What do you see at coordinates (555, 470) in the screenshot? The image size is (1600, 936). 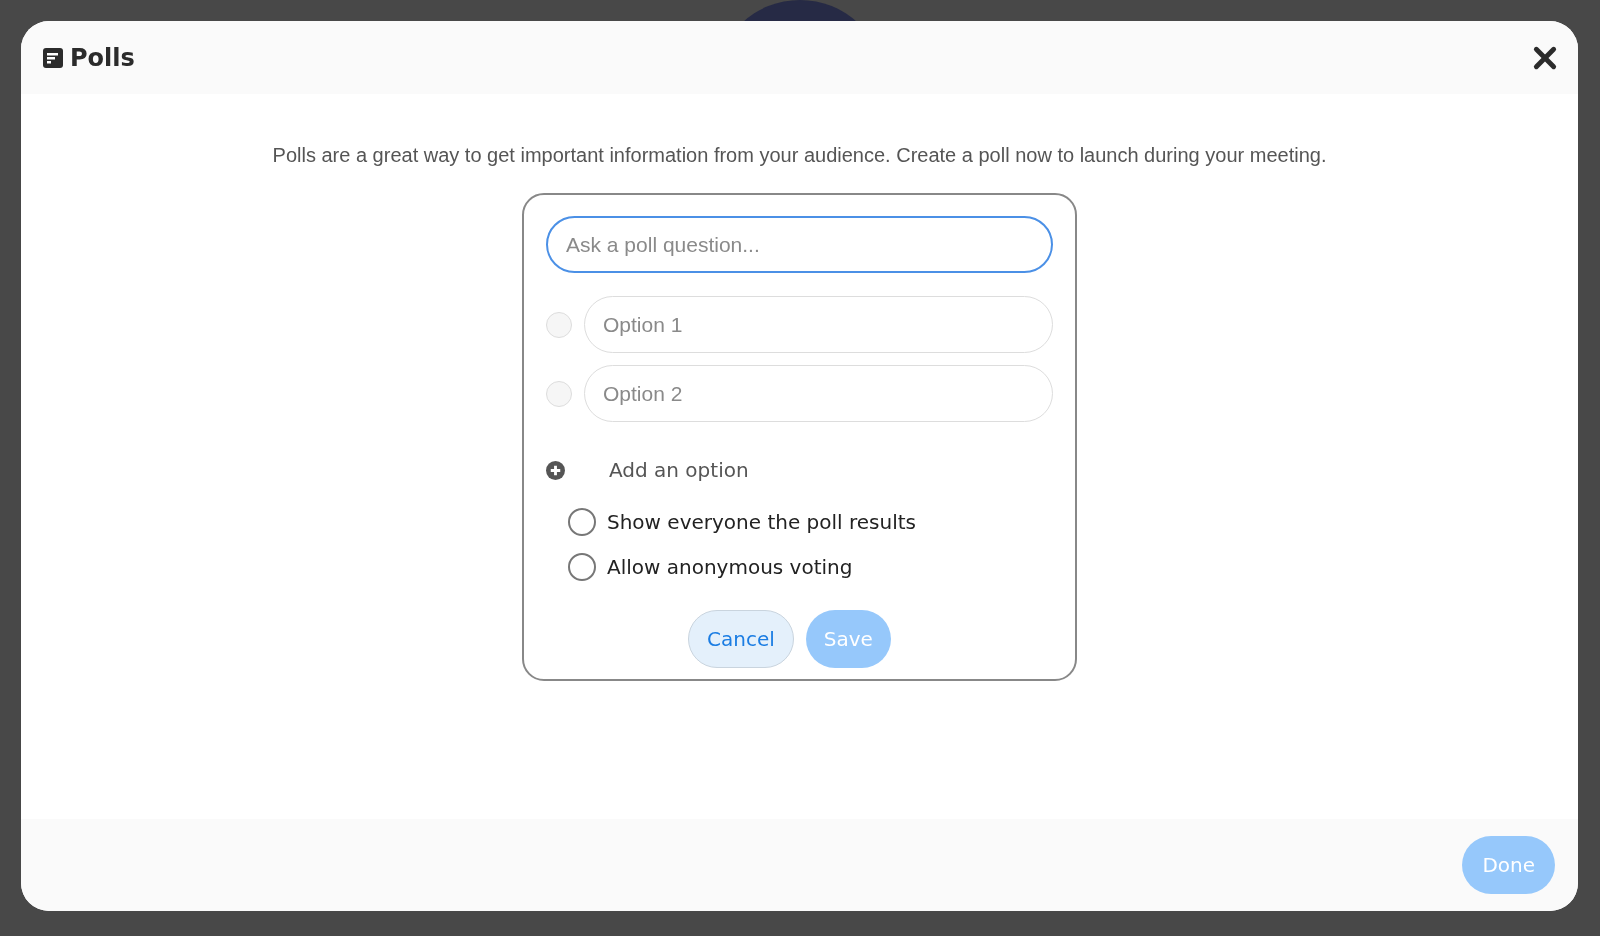 I see `add-icon` at bounding box center [555, 470].